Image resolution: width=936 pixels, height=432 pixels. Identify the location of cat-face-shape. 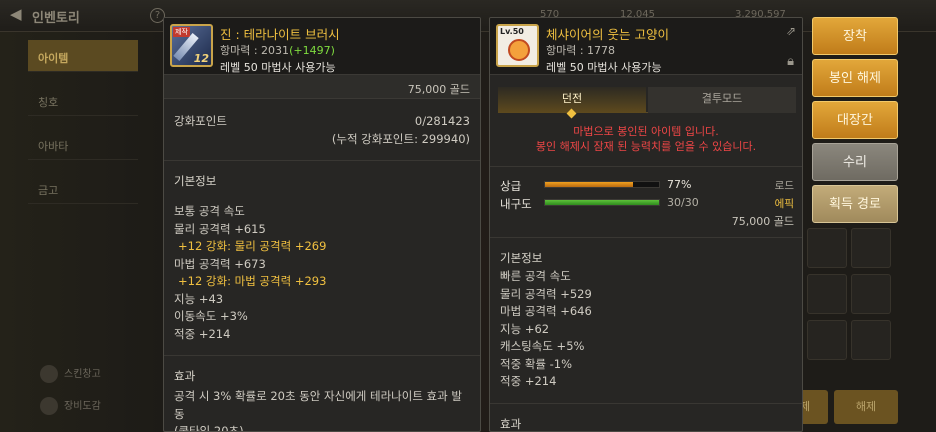
(519, 50).